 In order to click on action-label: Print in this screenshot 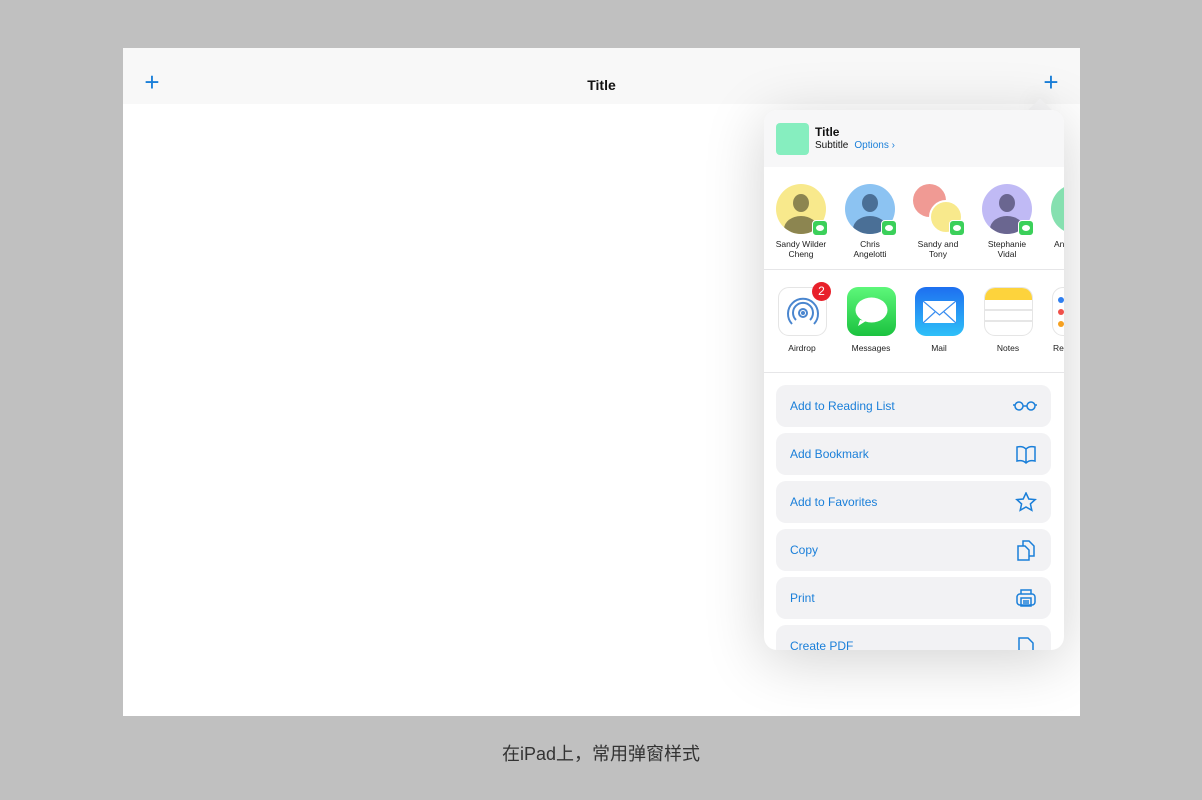, I will do `click(802, 598)`.